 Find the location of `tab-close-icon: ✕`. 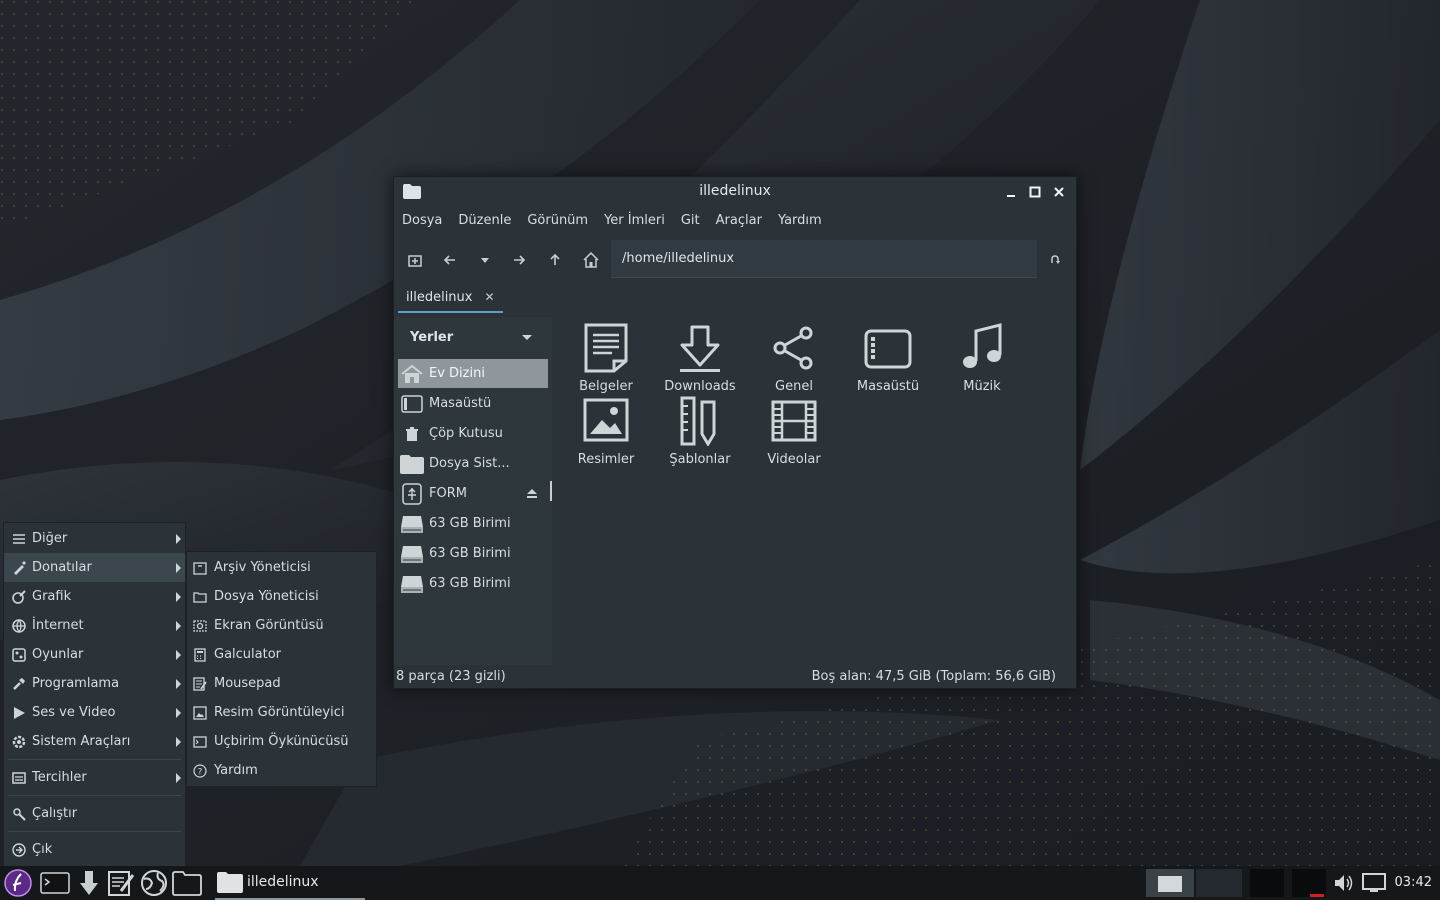

tab-close-icon: ✕ is located at coordinates (489, 300).